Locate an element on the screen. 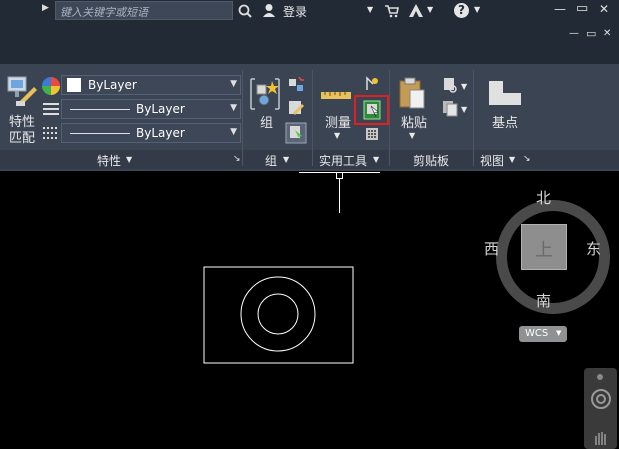  ribbon-tab-strip is located at coordinates (309, 55).